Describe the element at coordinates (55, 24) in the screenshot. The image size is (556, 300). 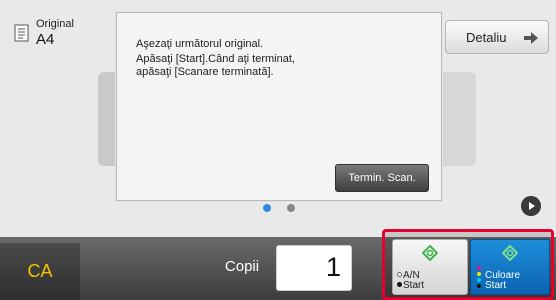
I see `original-label: Original` at that location.